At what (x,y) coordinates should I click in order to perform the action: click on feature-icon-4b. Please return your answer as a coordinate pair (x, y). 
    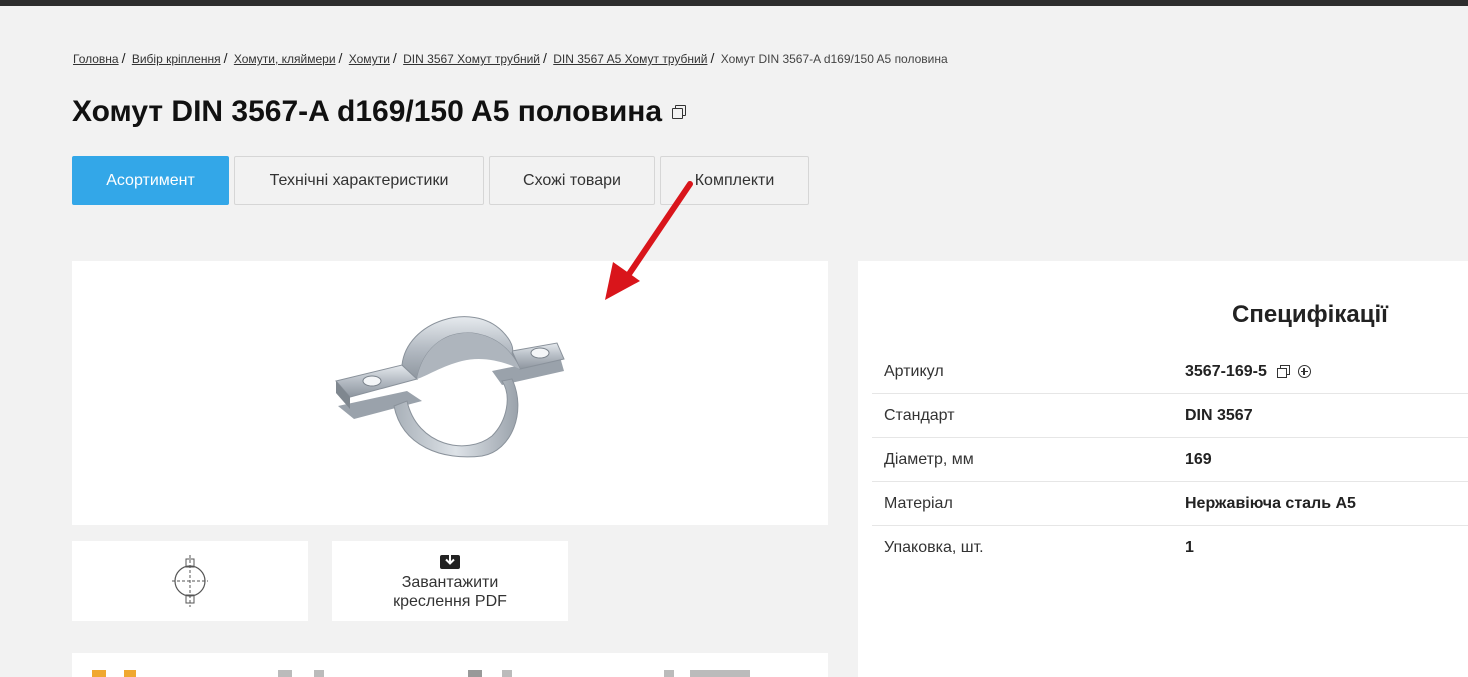
    Looking at the image, I should click on (720, 673).